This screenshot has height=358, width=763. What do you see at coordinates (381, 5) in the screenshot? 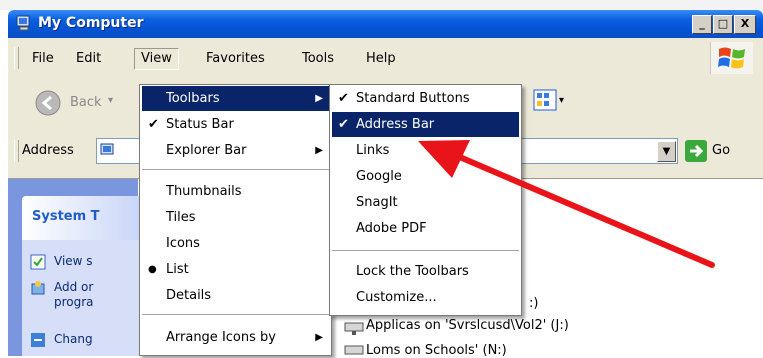
I see `background-strip` at bounding box center [381, 5].